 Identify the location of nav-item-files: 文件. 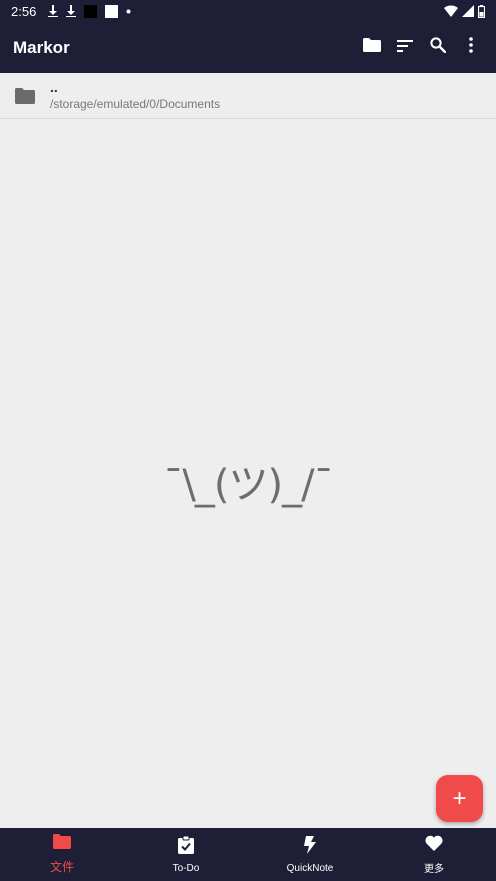
(62, 854).